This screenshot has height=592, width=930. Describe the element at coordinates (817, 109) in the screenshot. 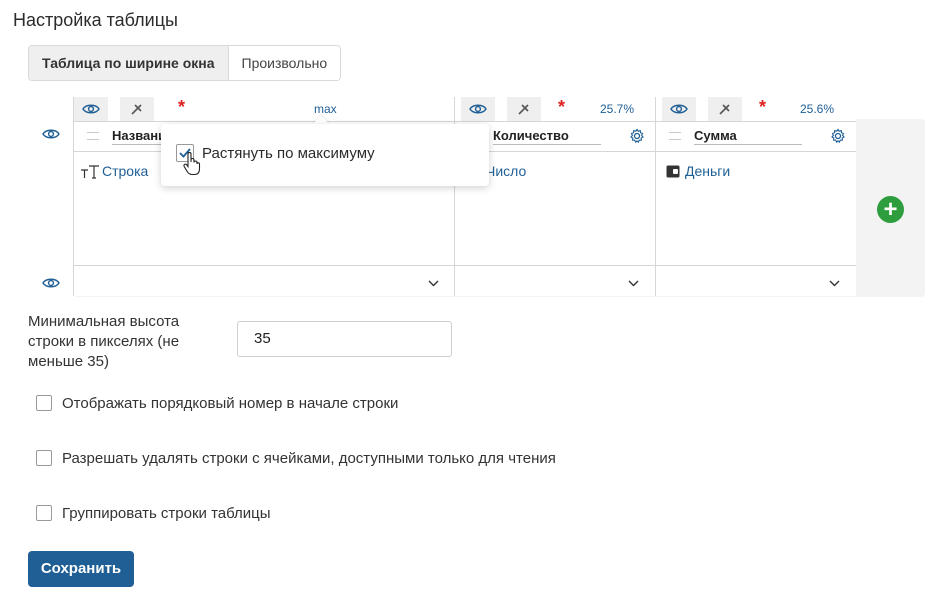

I see `column-width-label: 25.6%` at that location.